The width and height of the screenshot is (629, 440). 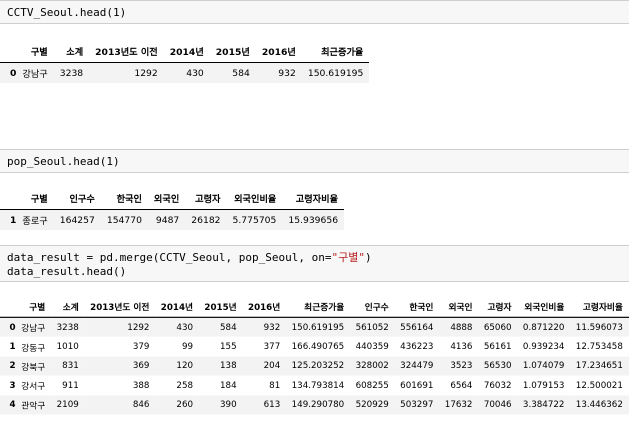 What do you see at coordinates (272, 366) in the screenshot?
I see `table-cell: 204` at bounding box center [272, 366].